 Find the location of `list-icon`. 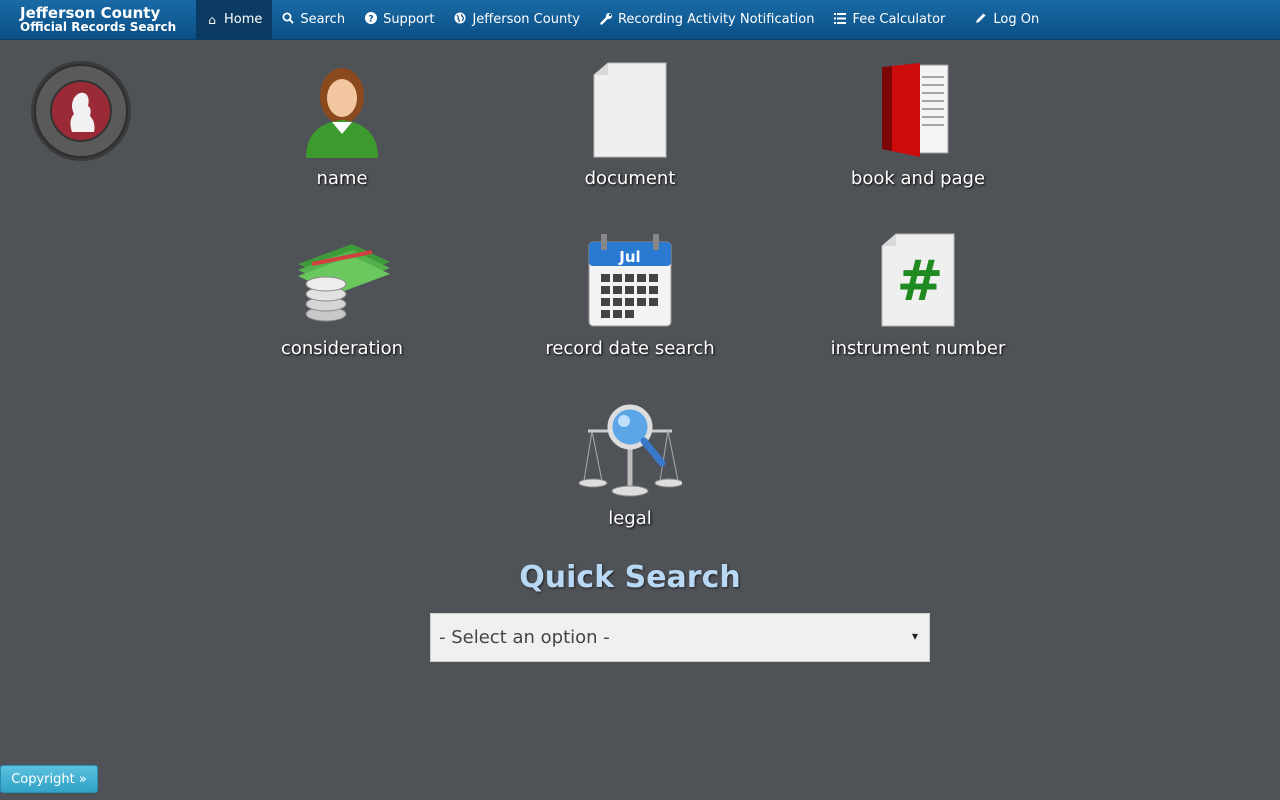

list-icon is located at coordinates (840, 19).